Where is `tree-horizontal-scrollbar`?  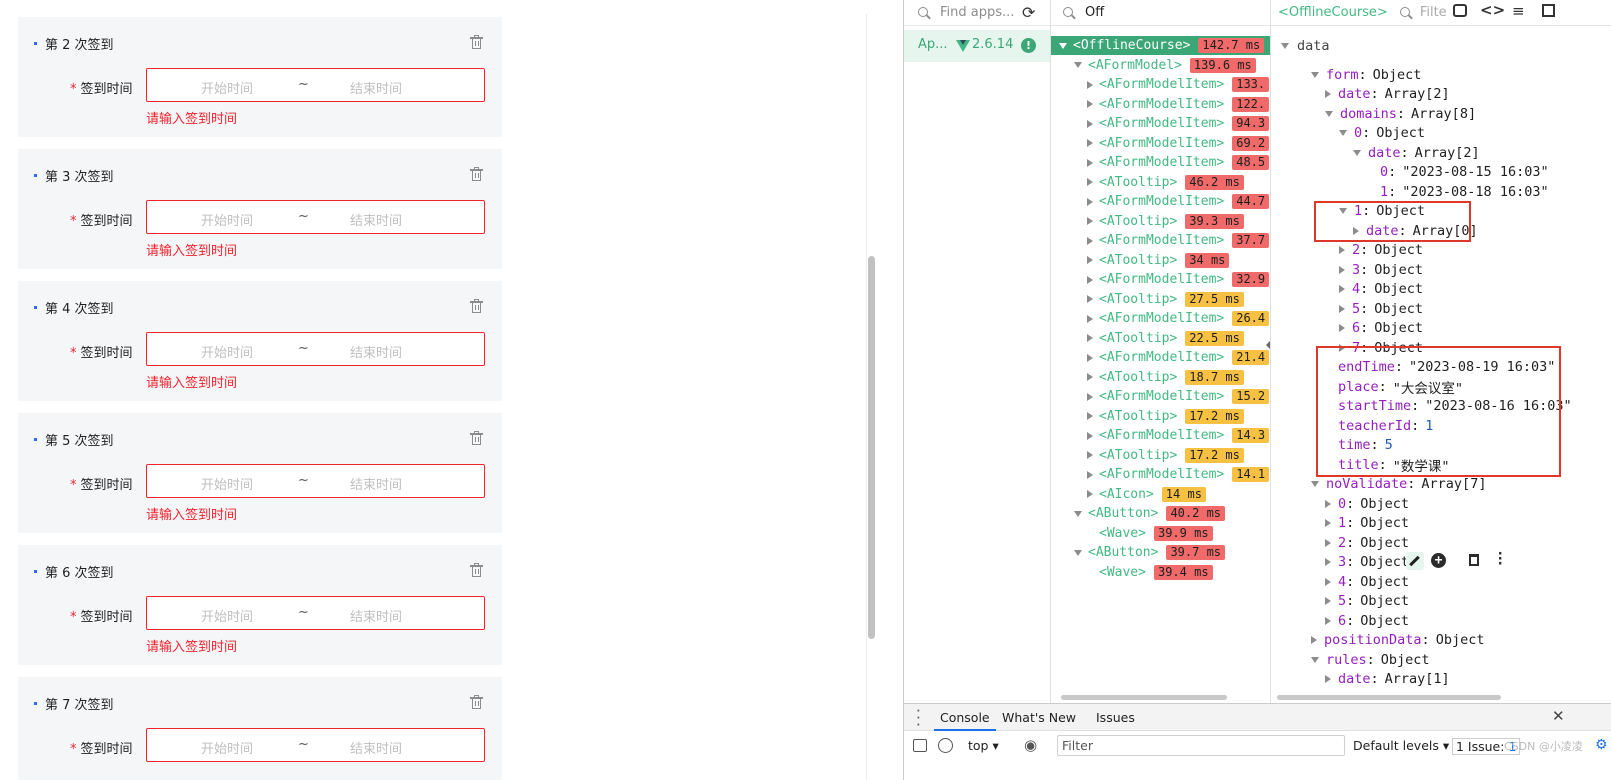
tree-horizontal-scrollbar is located at coordinates (1144, 697).